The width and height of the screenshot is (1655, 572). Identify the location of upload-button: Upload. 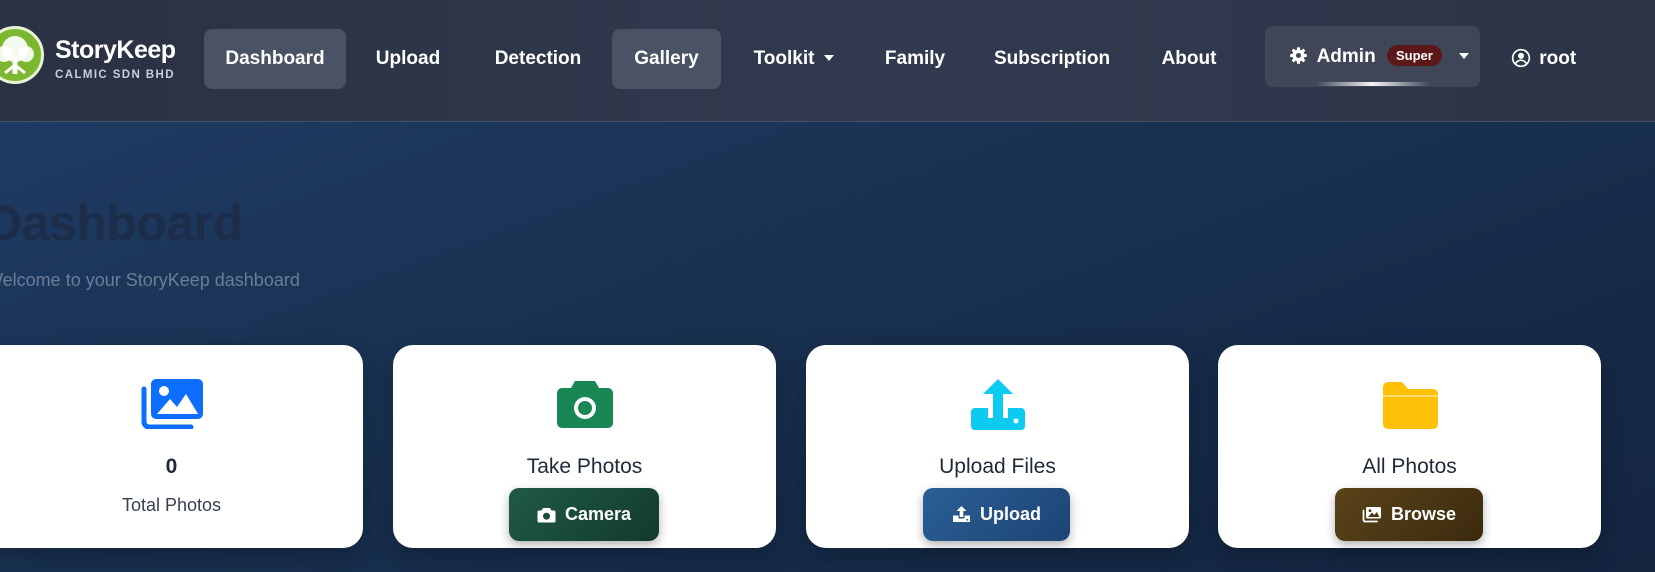
(996, 514).